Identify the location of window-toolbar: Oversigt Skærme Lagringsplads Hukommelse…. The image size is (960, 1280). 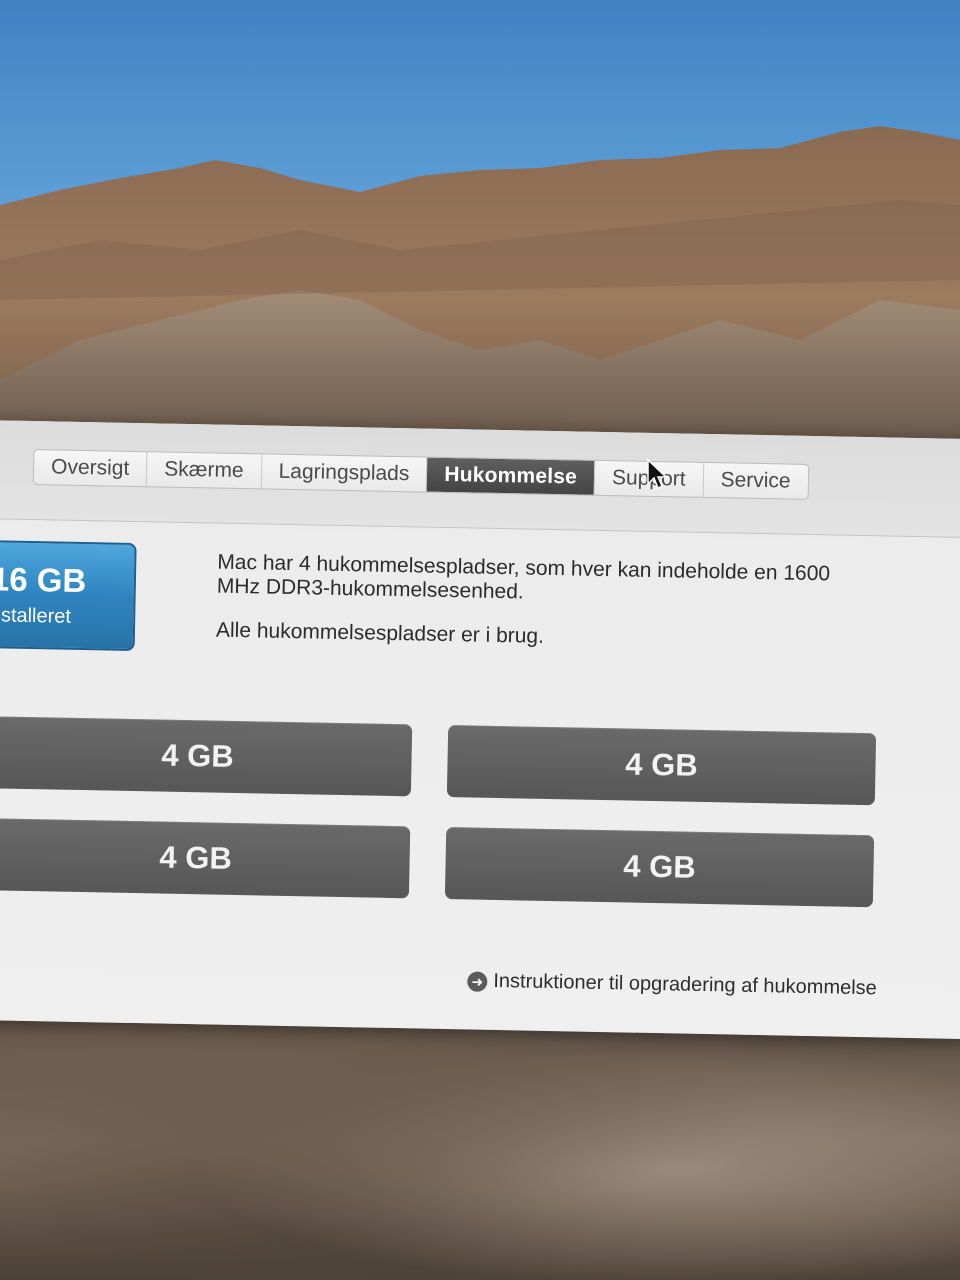
(480, 479).